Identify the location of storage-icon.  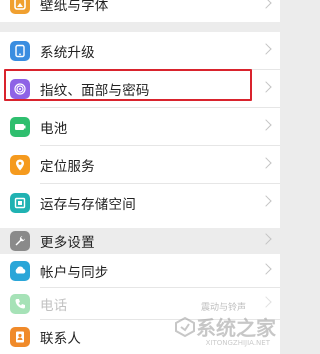
(20, 203).